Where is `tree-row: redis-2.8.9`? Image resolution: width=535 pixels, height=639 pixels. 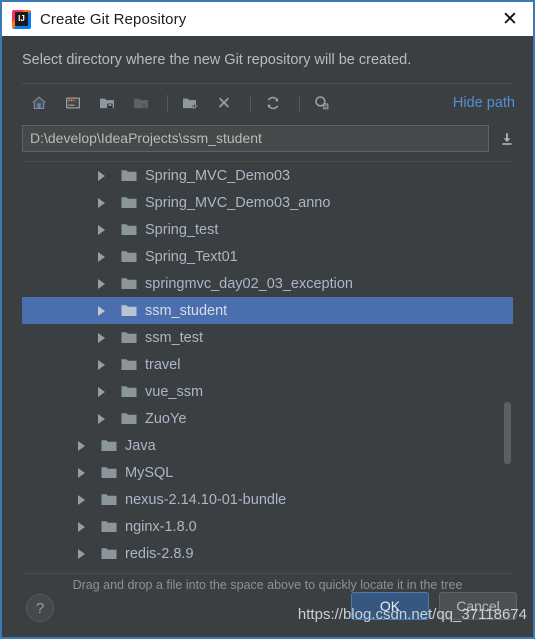
tree-row: redis-2.8.9 is located at coordinates (267, 553).